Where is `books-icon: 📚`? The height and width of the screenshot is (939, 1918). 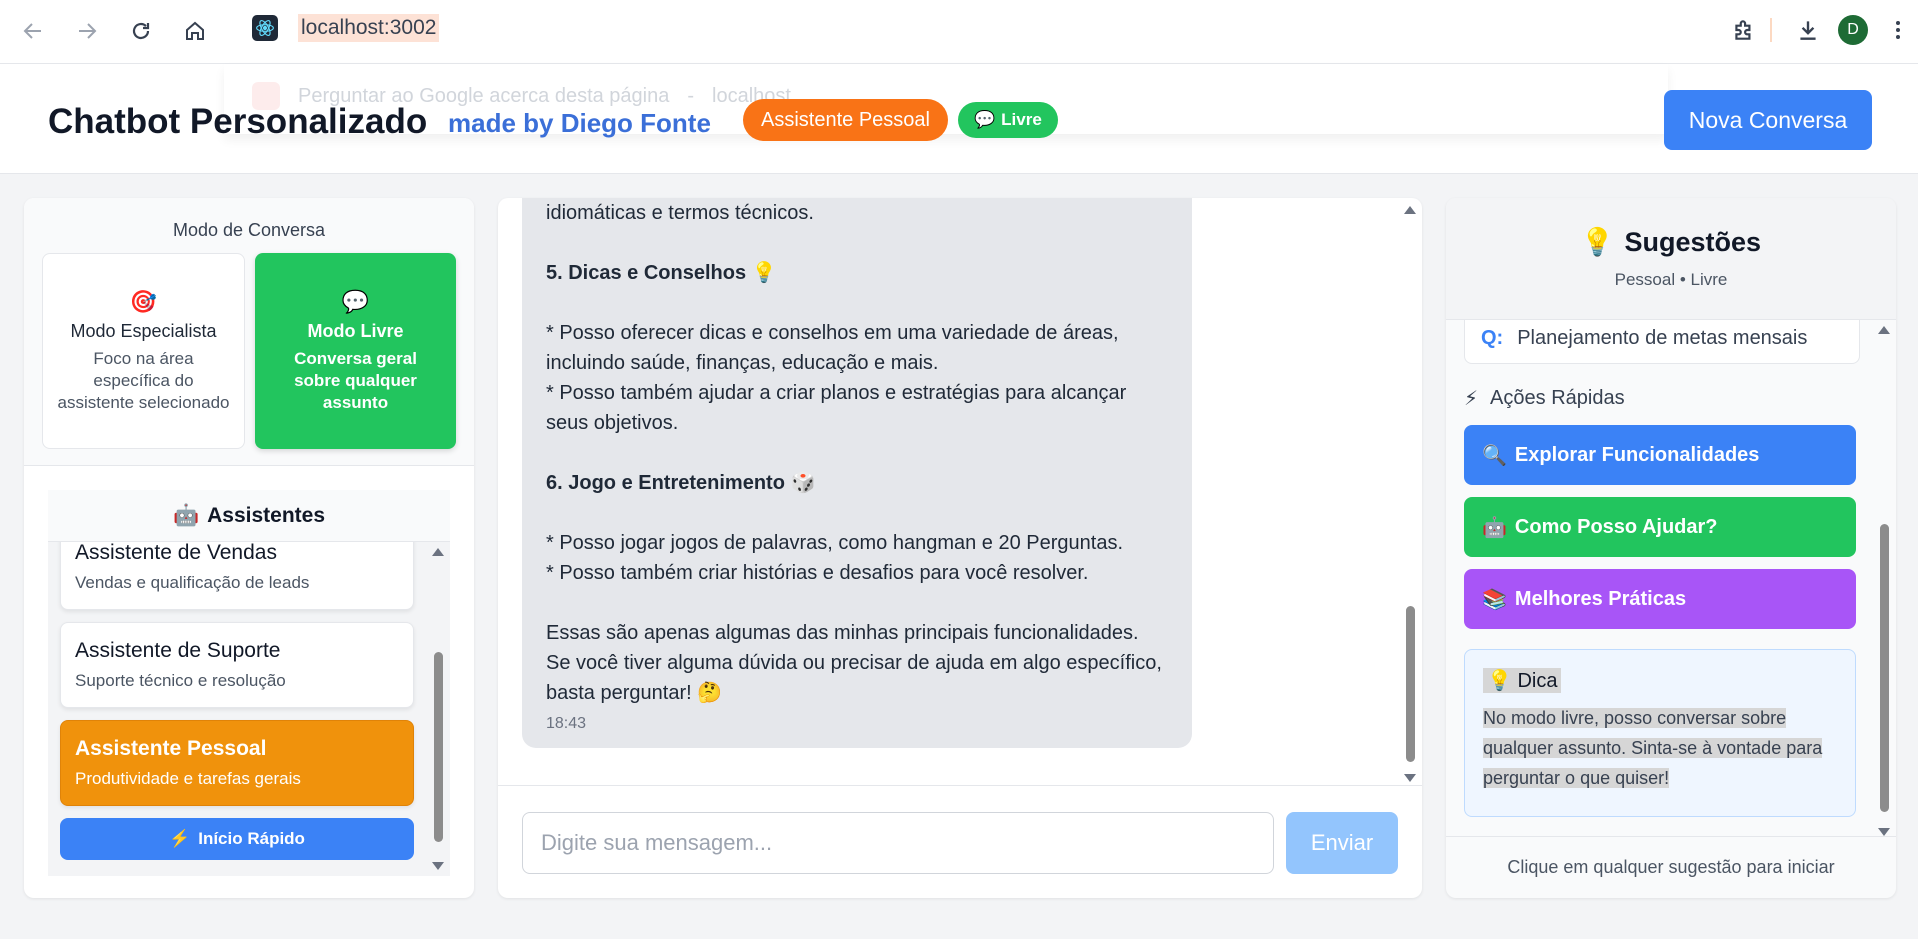
books-icon: 📚 is located at coordinates (1494, 599).